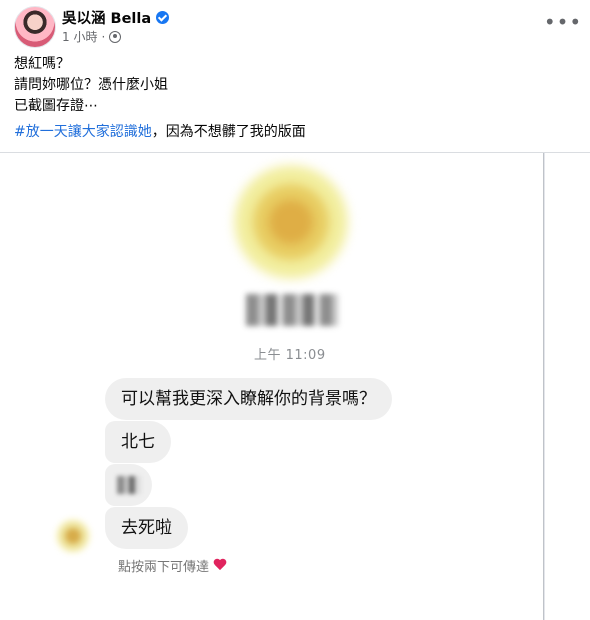  What do you see at coordinates (292, 310) in the screenshot?
I see `blurred-profile-name` at bounding box center [292, 310].